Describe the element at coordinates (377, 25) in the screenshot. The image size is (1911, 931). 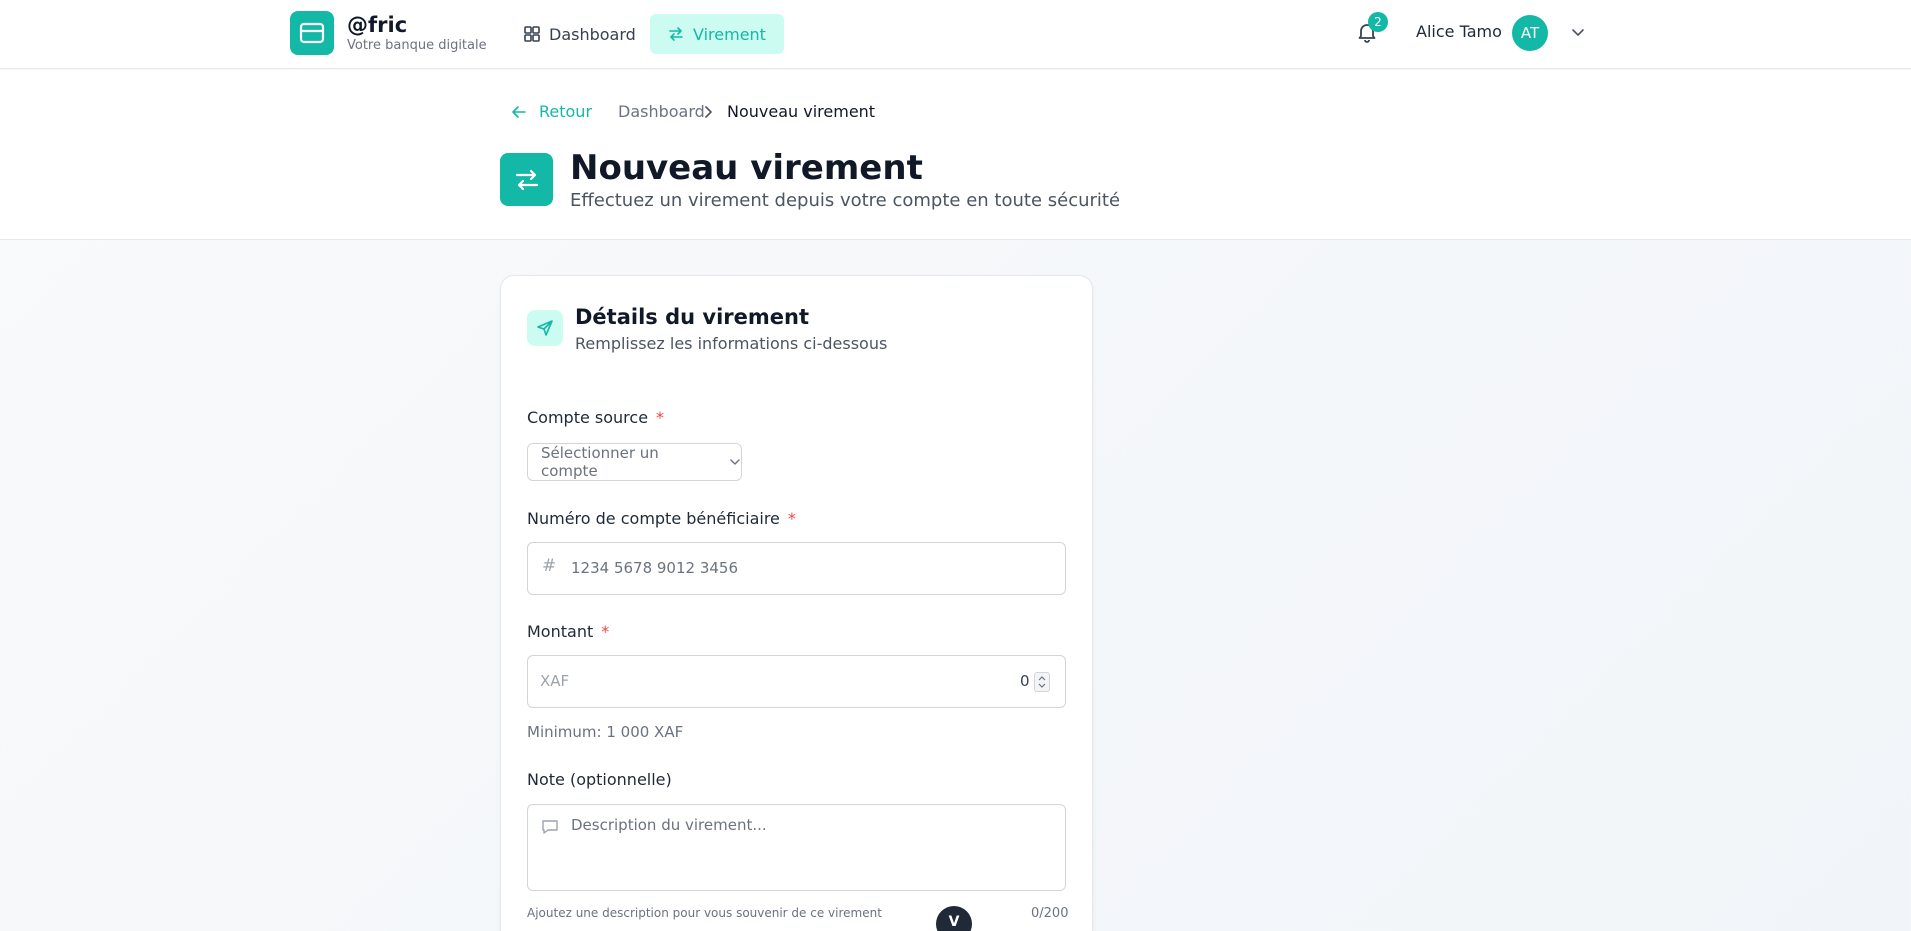
I see `brand-name: @fric` at that location.